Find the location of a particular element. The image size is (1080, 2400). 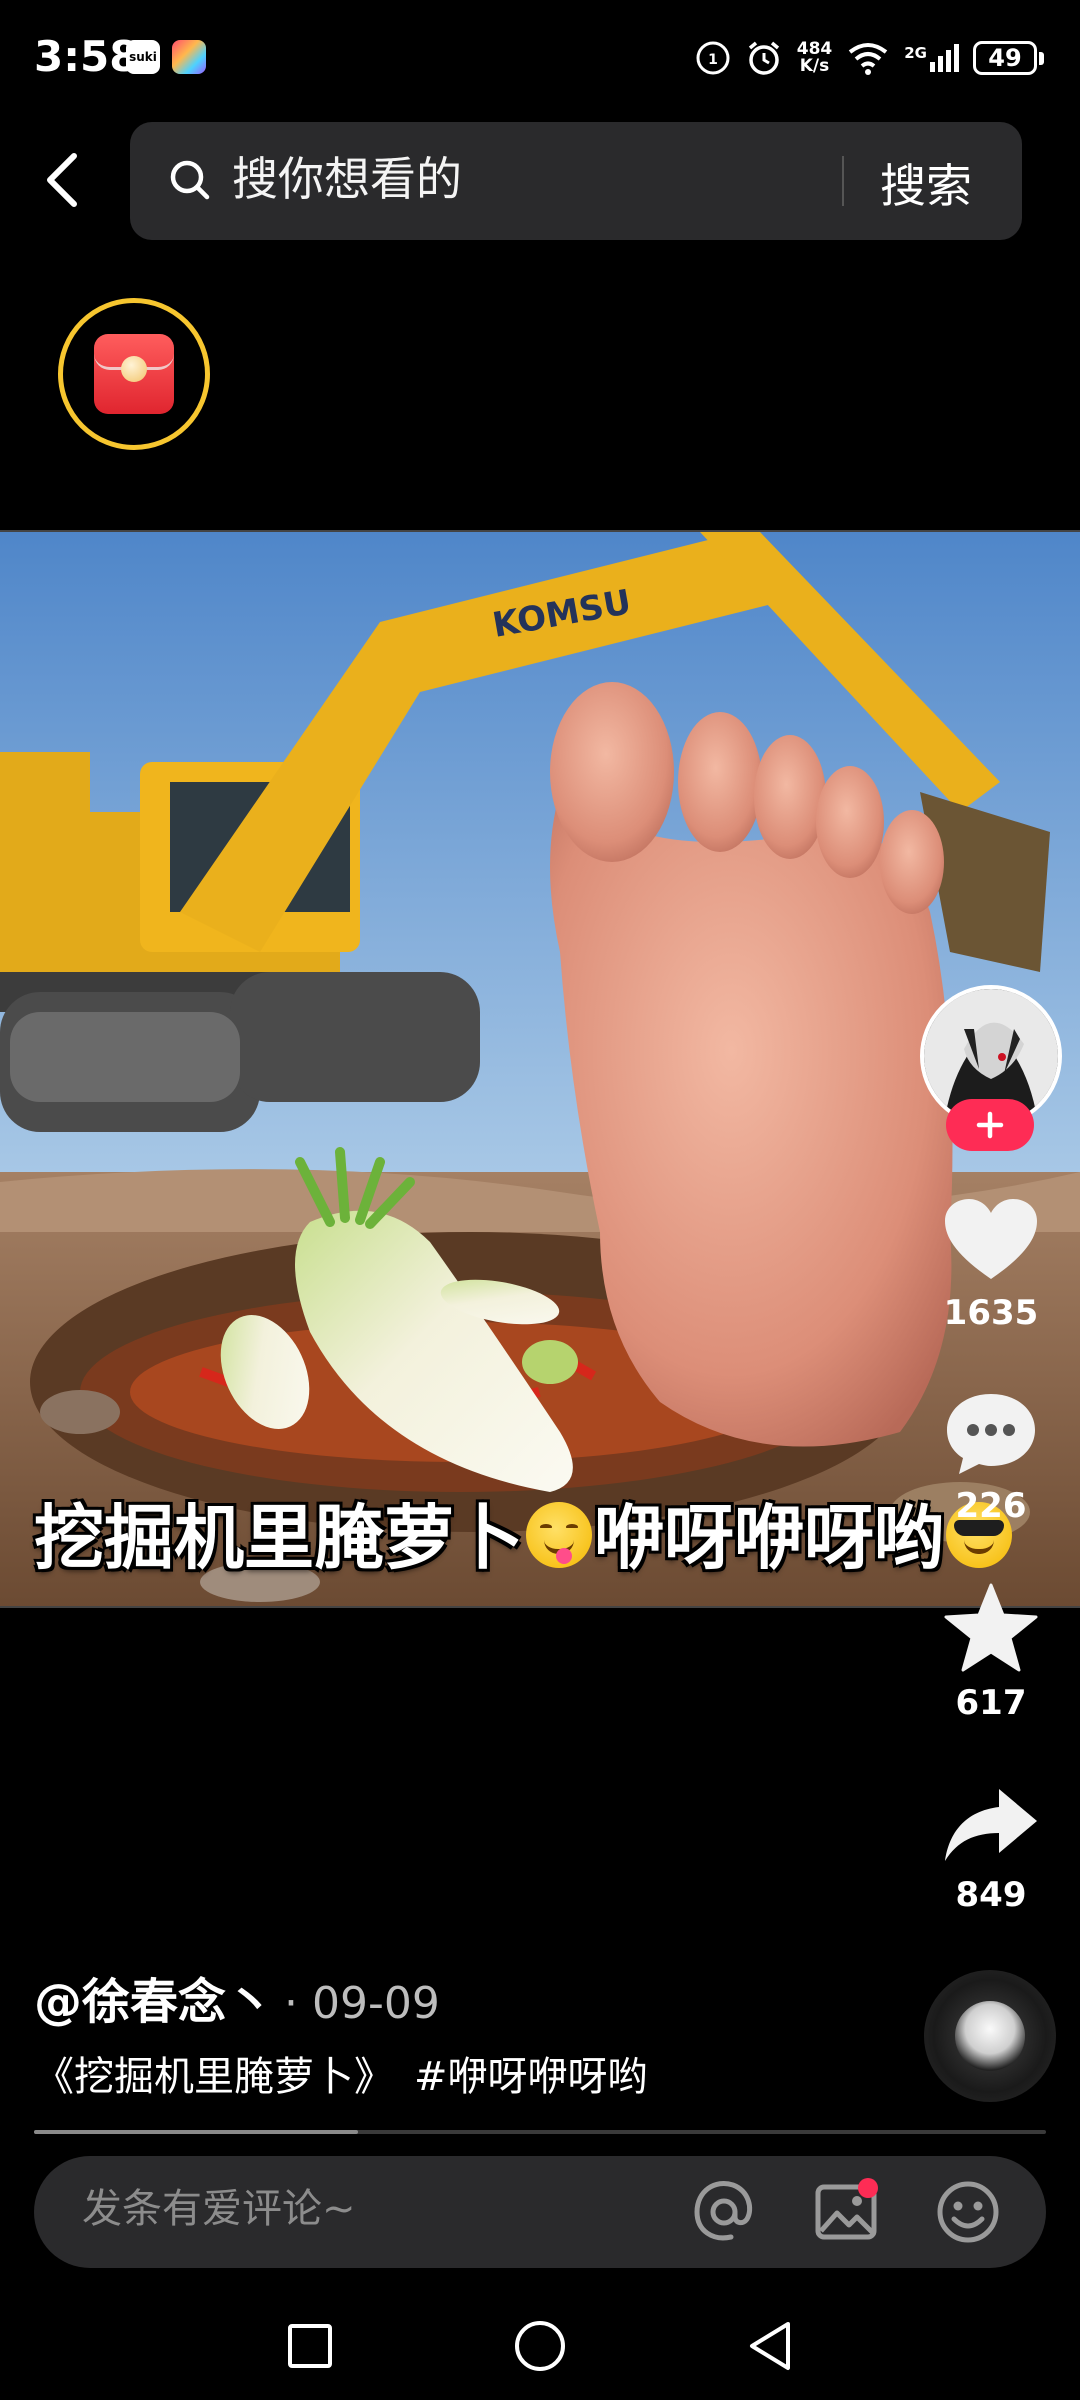

post-title: 《挖掘机里腌萝卜》 is located at coordinates (214, 2077).